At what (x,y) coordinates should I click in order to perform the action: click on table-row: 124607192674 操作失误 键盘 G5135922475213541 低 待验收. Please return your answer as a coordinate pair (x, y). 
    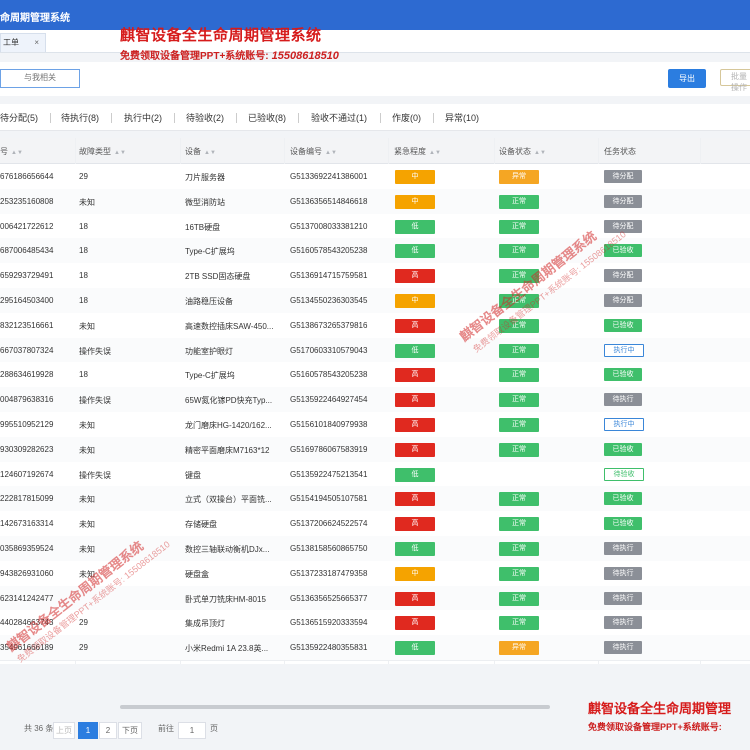
    Looking at the image, I should click on (375, 474).